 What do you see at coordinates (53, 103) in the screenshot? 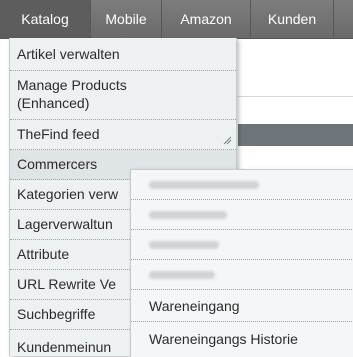
I see `menu-item-label-line2: (Enhanced)` at bounding box center [53, 103].